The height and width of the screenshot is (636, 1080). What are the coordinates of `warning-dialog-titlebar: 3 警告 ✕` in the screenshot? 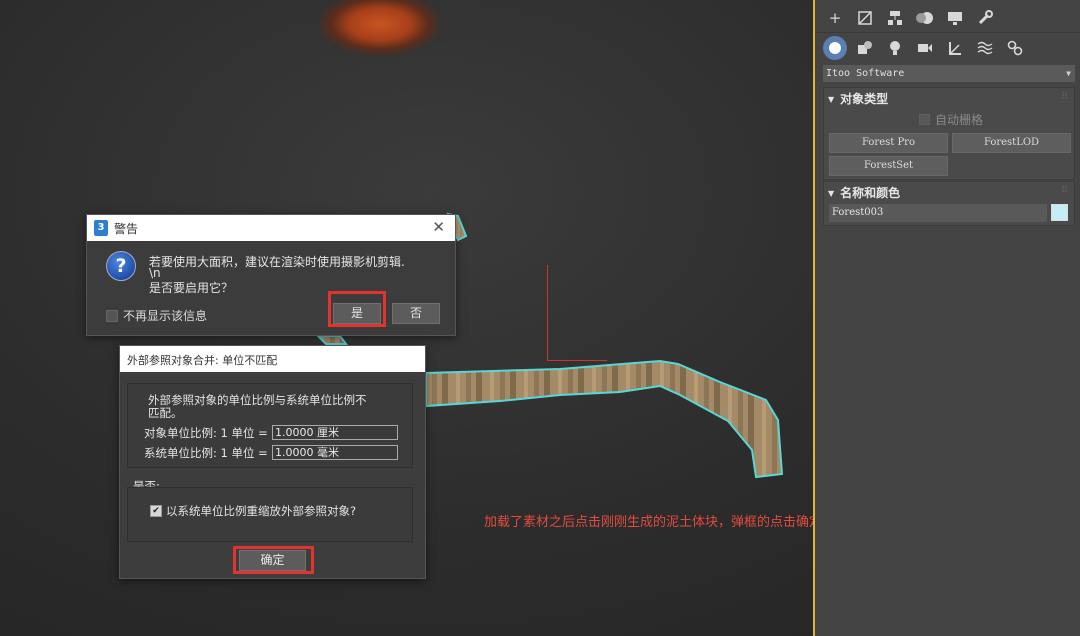 It's located at (271, 228).